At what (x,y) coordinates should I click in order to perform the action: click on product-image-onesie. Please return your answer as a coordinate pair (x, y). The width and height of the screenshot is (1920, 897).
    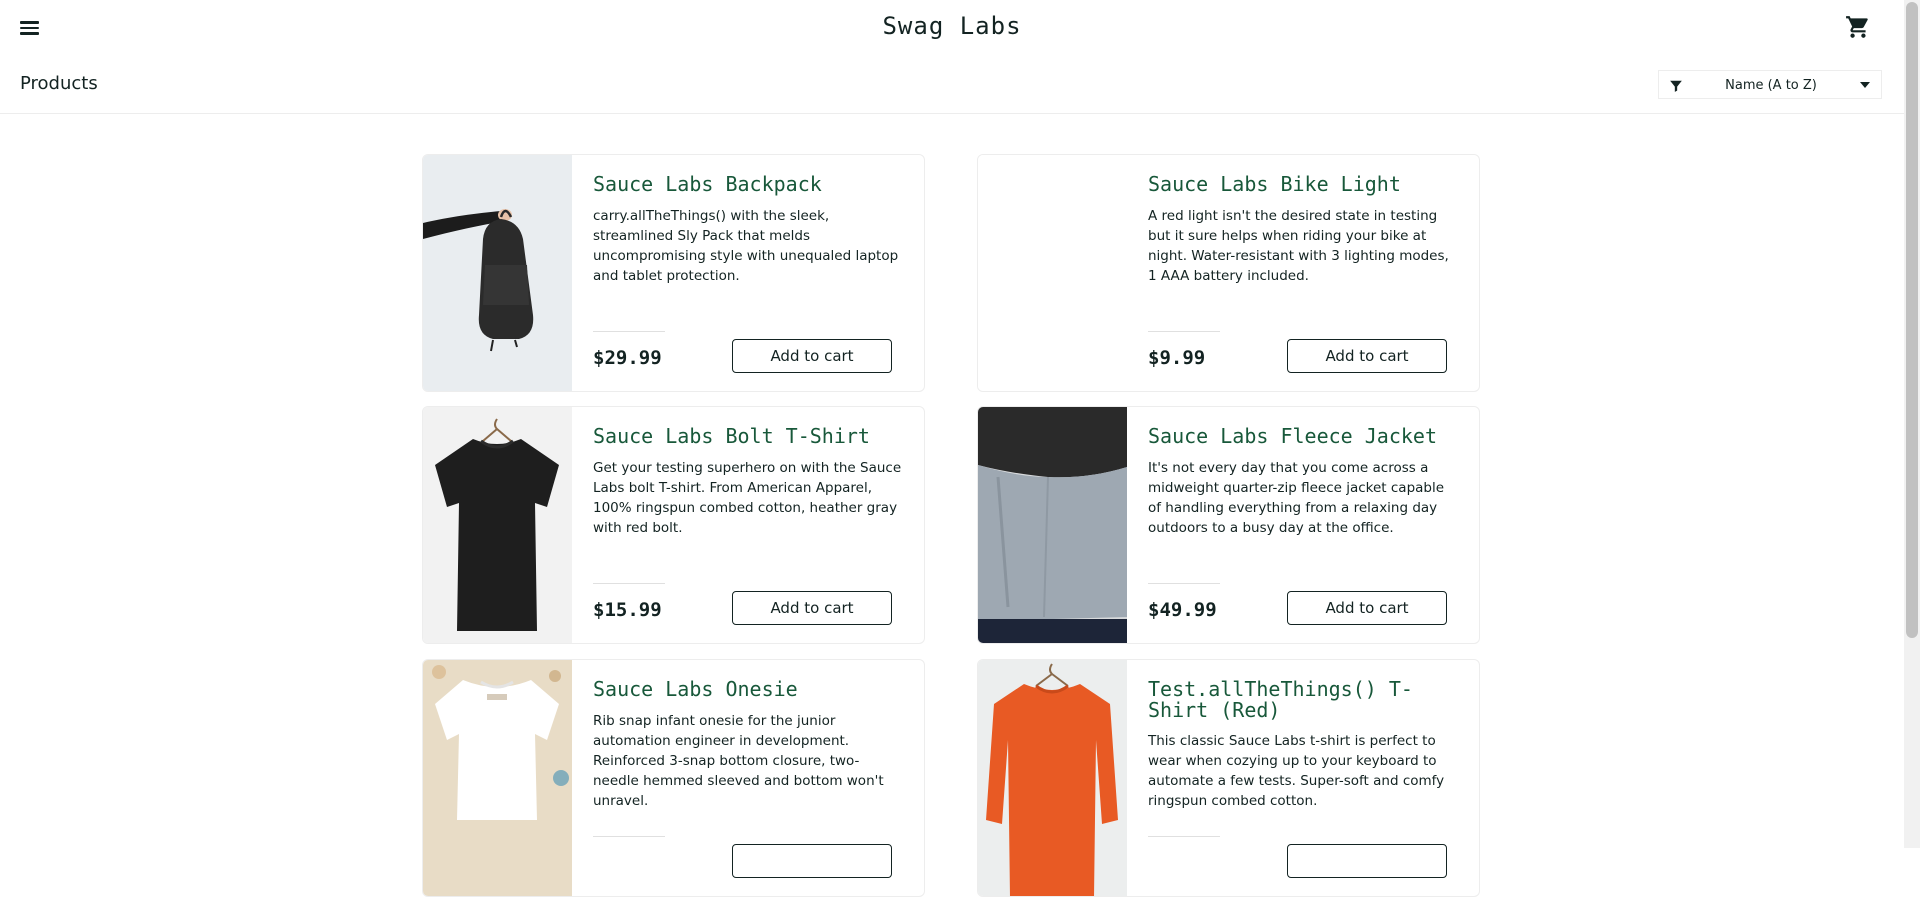
    Looking at the image, I should click on (497, 778).